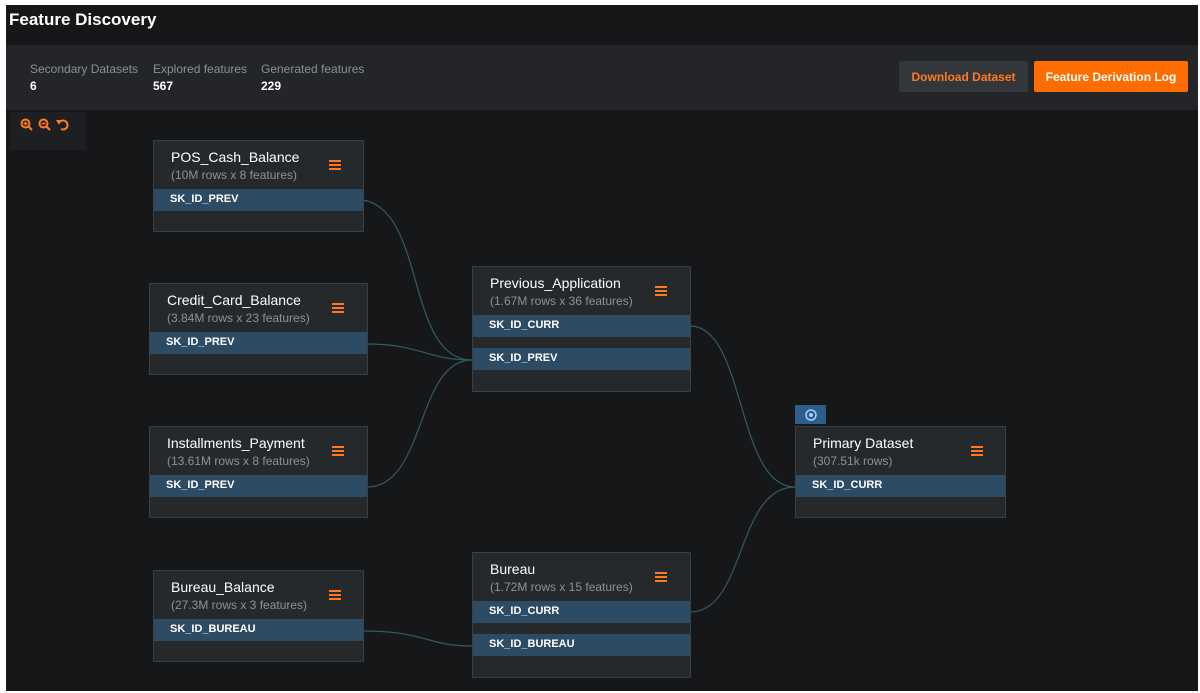 This screenshot has height=693, width=1200. Describe the element at coordinates (419, 423) in the screenshot. I see `edge-installments-to-previous` at that location.